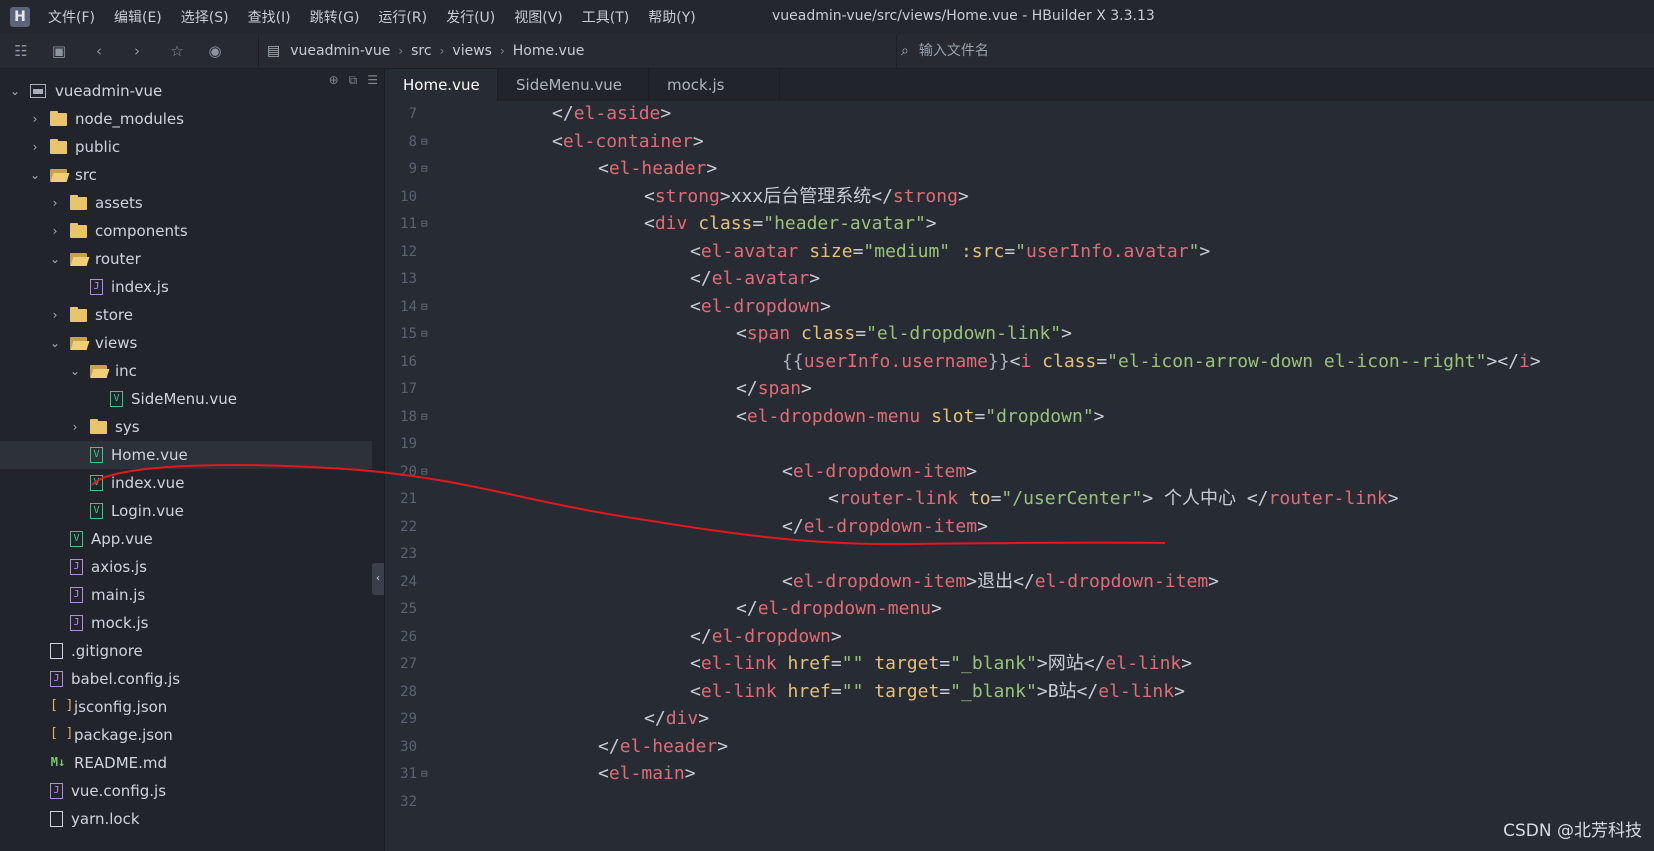 The height and width of the screenshot is (851, 1654). Describe the element at coordinates (470, 17) in the screenshot. I see `menu-item: 发行(U)` at that location.